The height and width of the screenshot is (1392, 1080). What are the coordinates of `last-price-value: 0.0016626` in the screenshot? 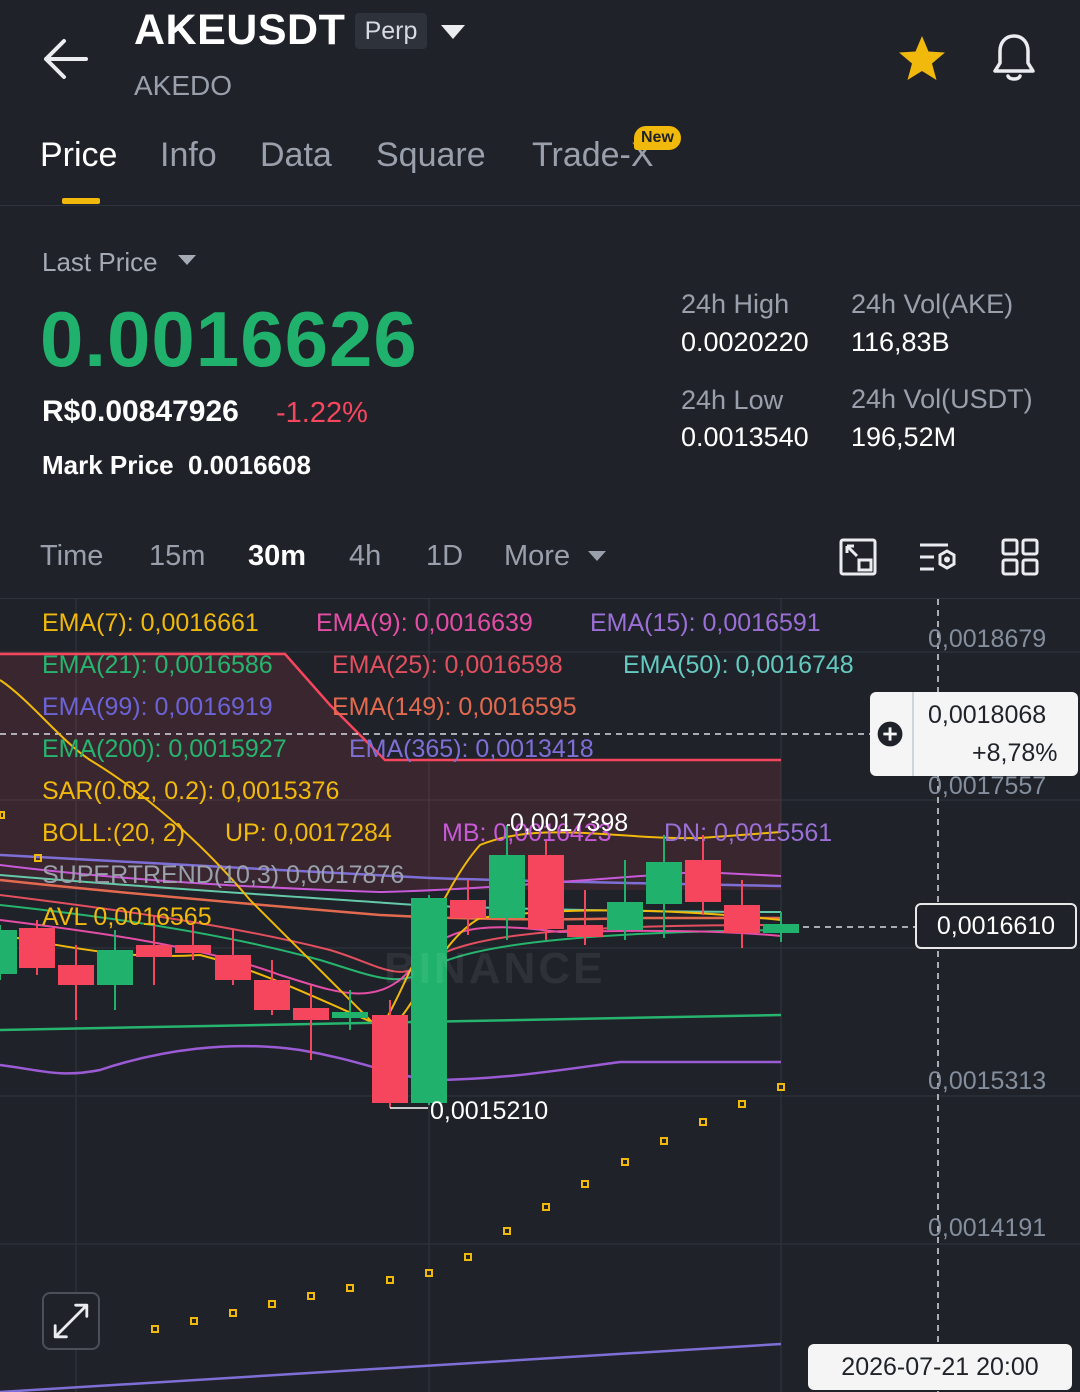 It's located at (229, 339).